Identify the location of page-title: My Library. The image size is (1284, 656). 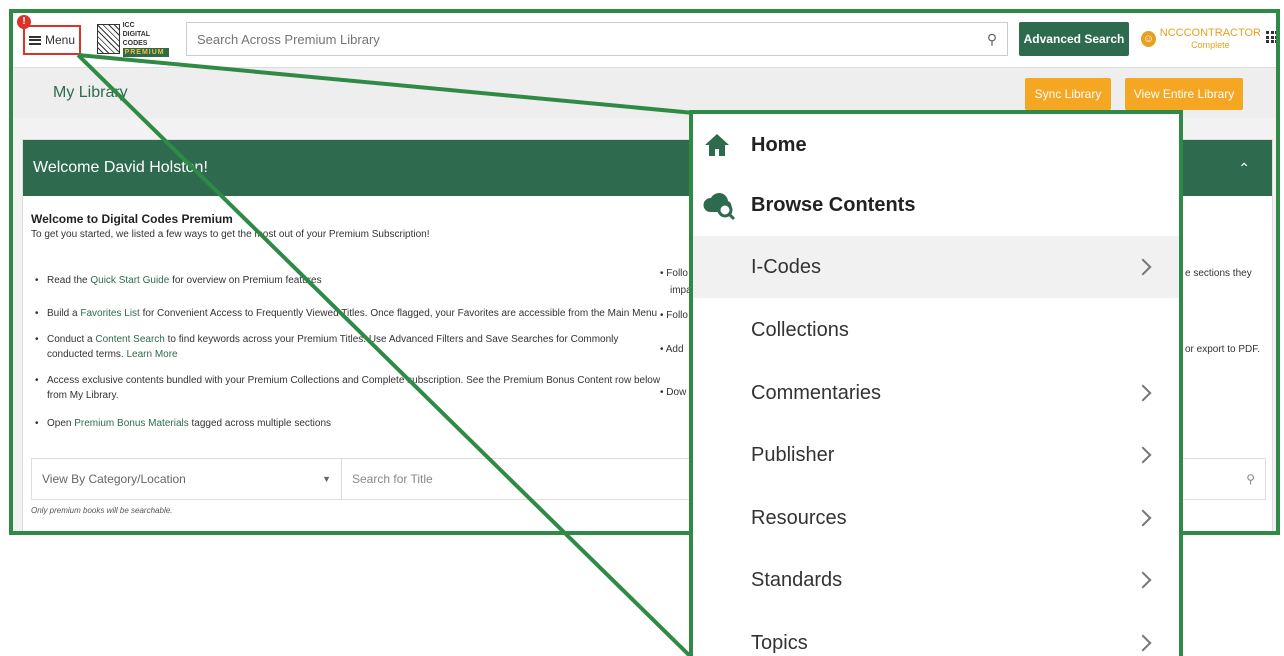
(90, 92).